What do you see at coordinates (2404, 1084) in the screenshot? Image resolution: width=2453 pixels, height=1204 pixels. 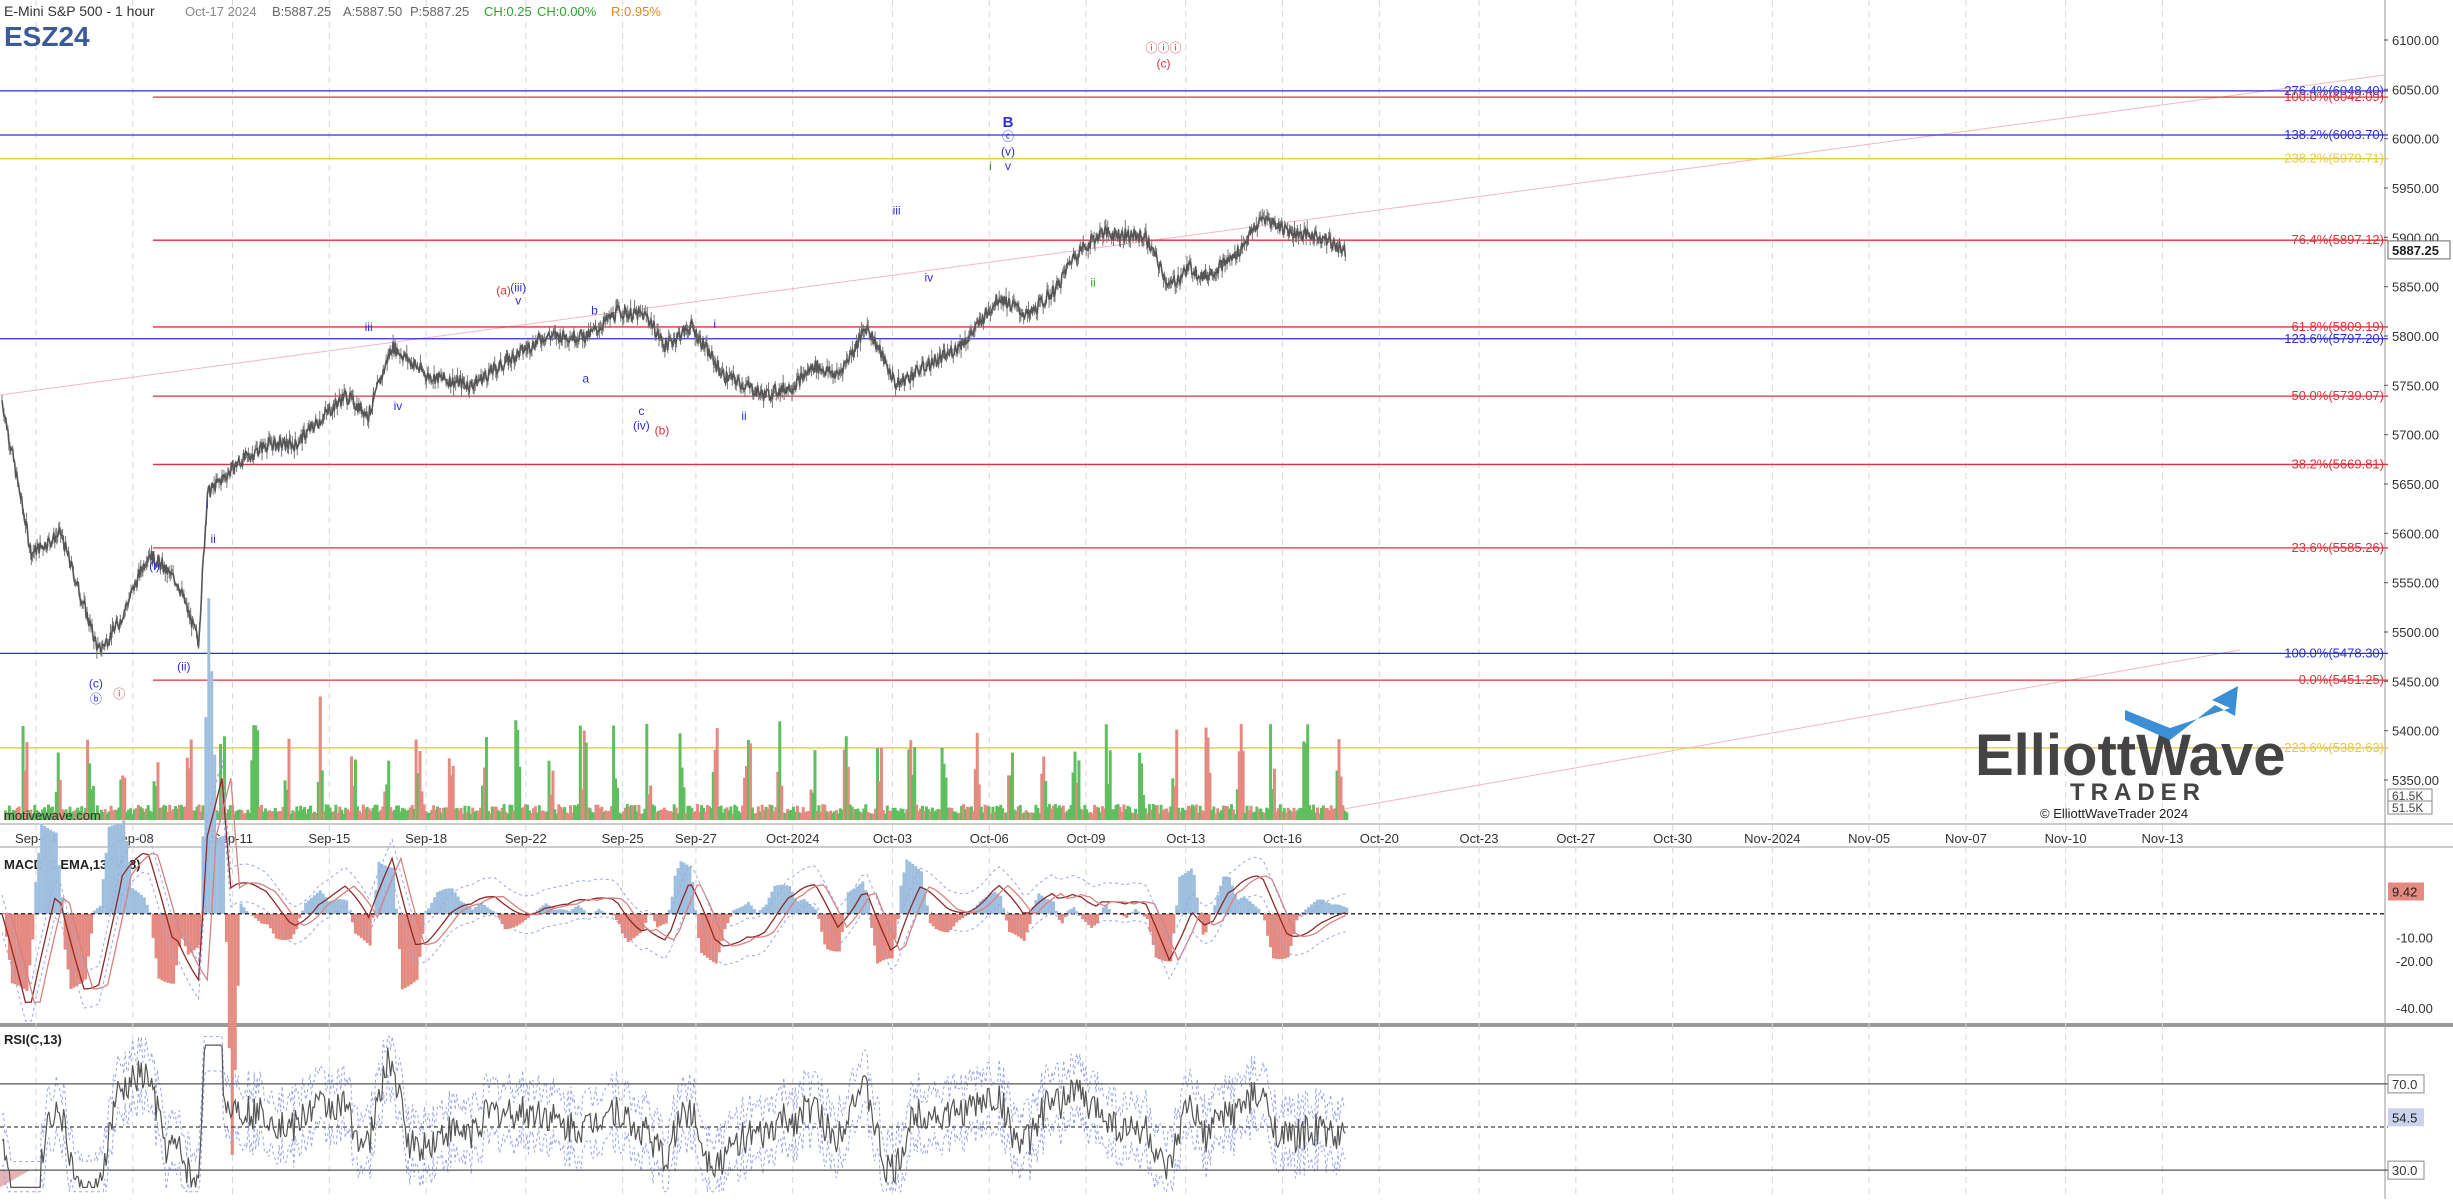 I see `rsi-tick-label: 70.0` at bounding box center [2404, 1084].